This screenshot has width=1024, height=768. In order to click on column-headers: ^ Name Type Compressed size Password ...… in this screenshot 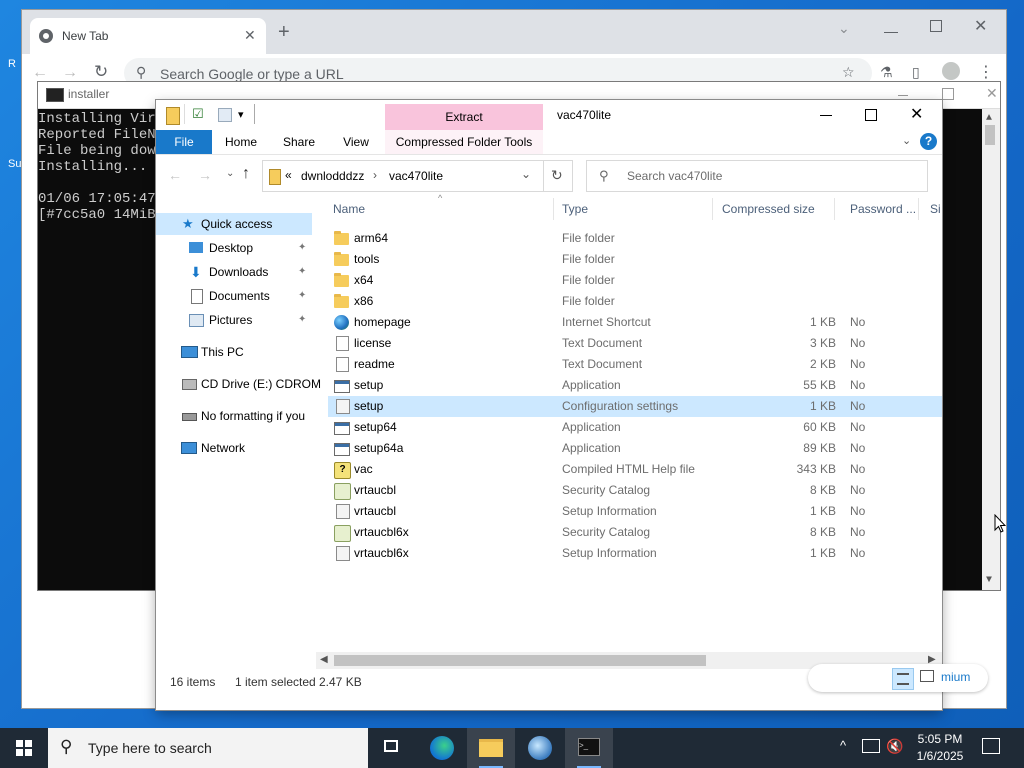, I will do `click(635, 206)`.